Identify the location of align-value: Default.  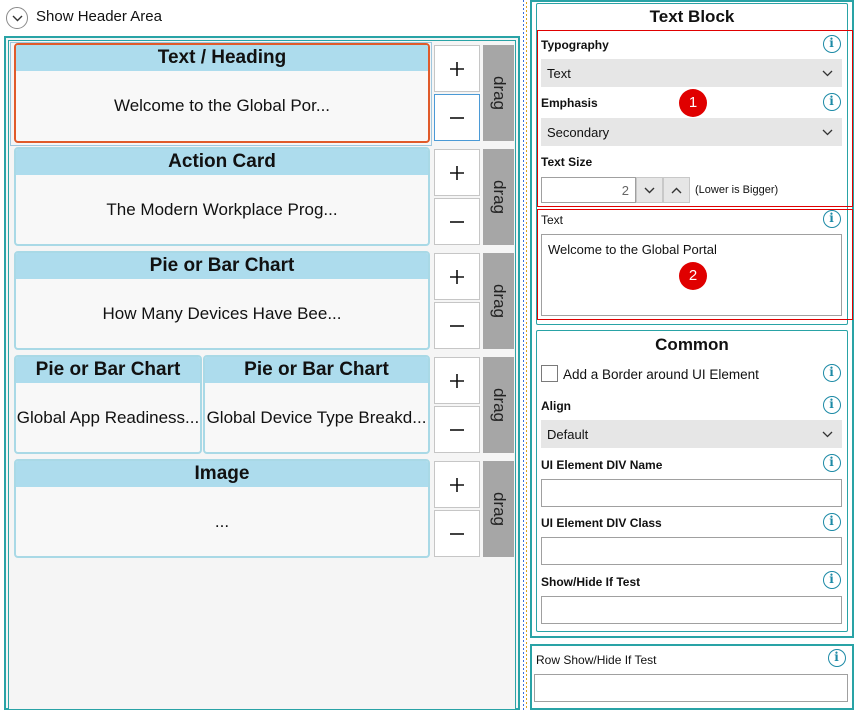
(568, 434).